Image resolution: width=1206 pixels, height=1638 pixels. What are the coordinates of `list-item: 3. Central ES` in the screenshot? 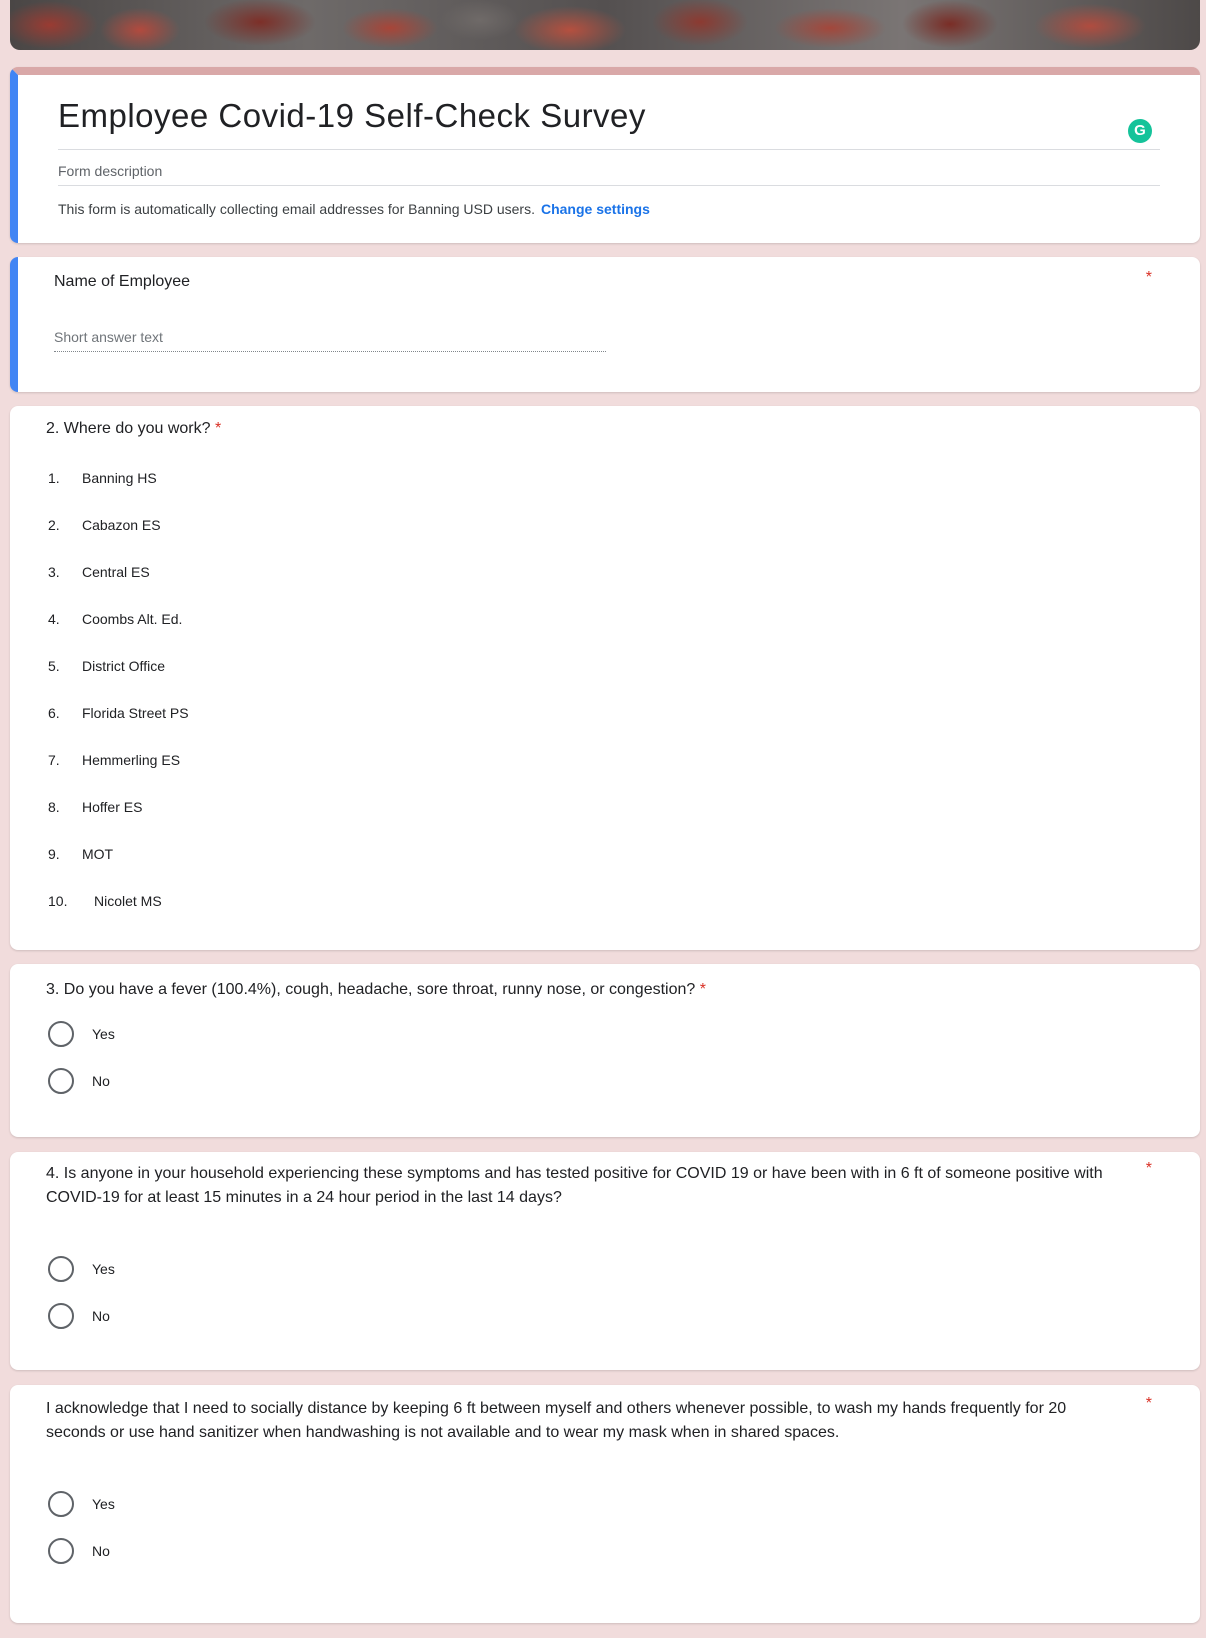 It's located at (118, 587).